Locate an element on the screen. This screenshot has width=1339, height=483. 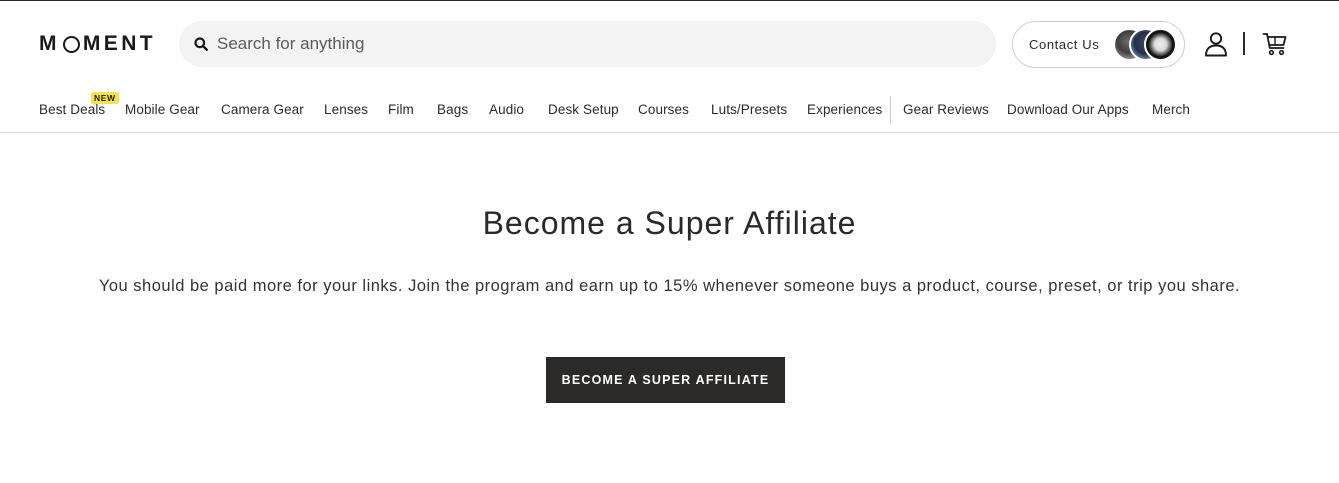
contact-us-button: Contact Us is located at coordinates (1098, 44).